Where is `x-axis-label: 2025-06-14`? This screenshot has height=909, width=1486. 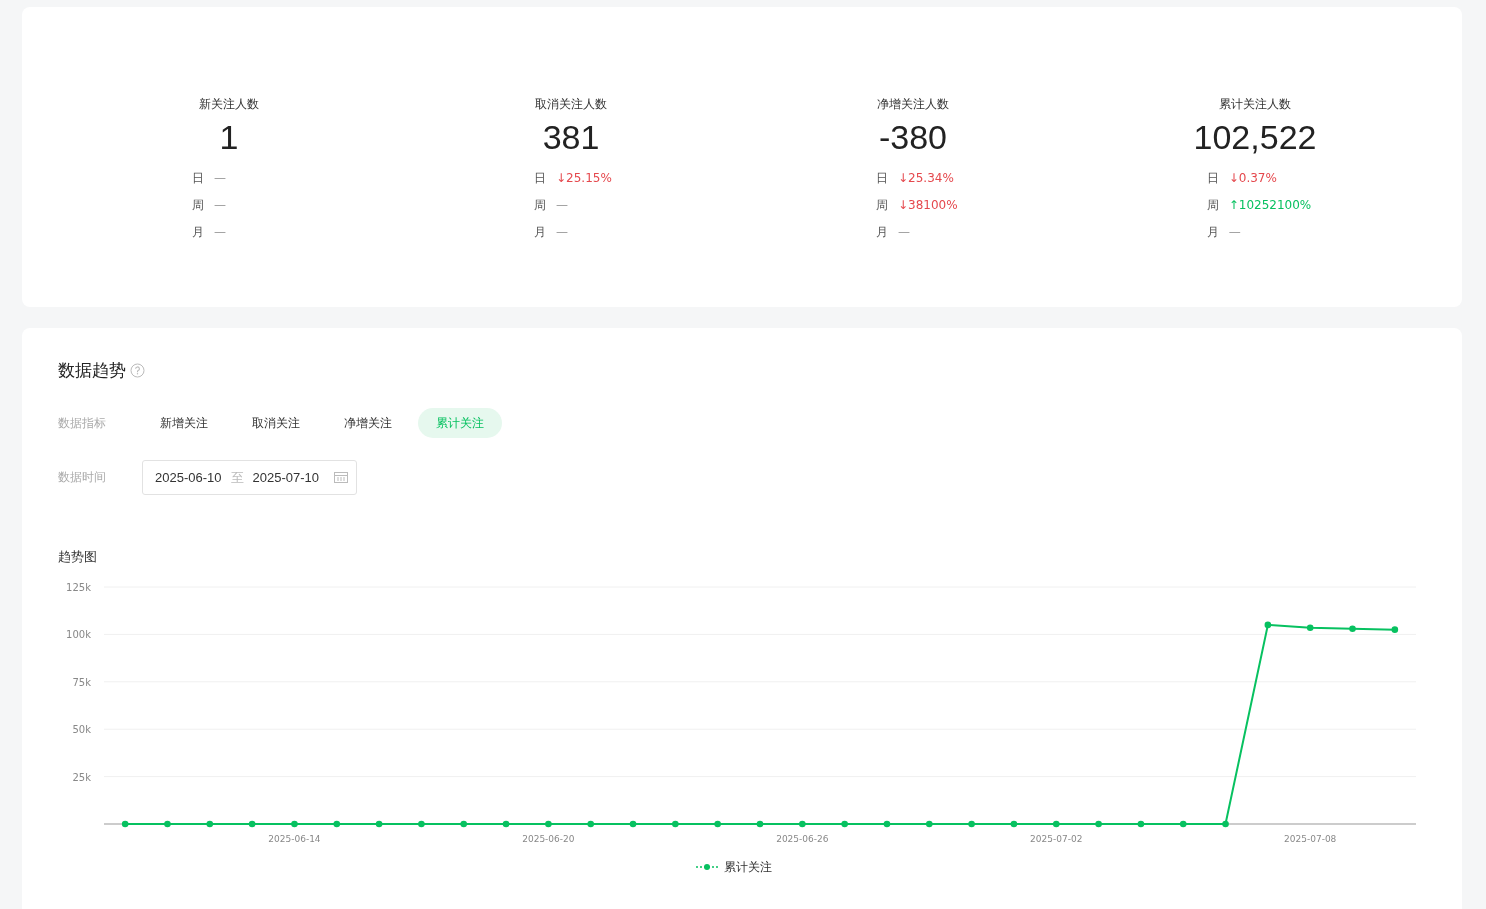 x-axis-label: 2025-06-14 is located at coordinates (294, 838).